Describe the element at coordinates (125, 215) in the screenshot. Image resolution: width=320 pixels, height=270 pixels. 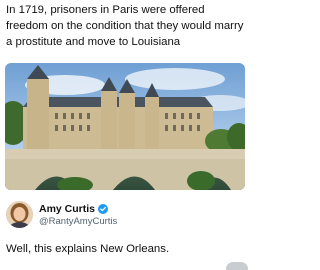
I see `quoted-author: Amy Curtis @RantyAmyCurtis` at that location.